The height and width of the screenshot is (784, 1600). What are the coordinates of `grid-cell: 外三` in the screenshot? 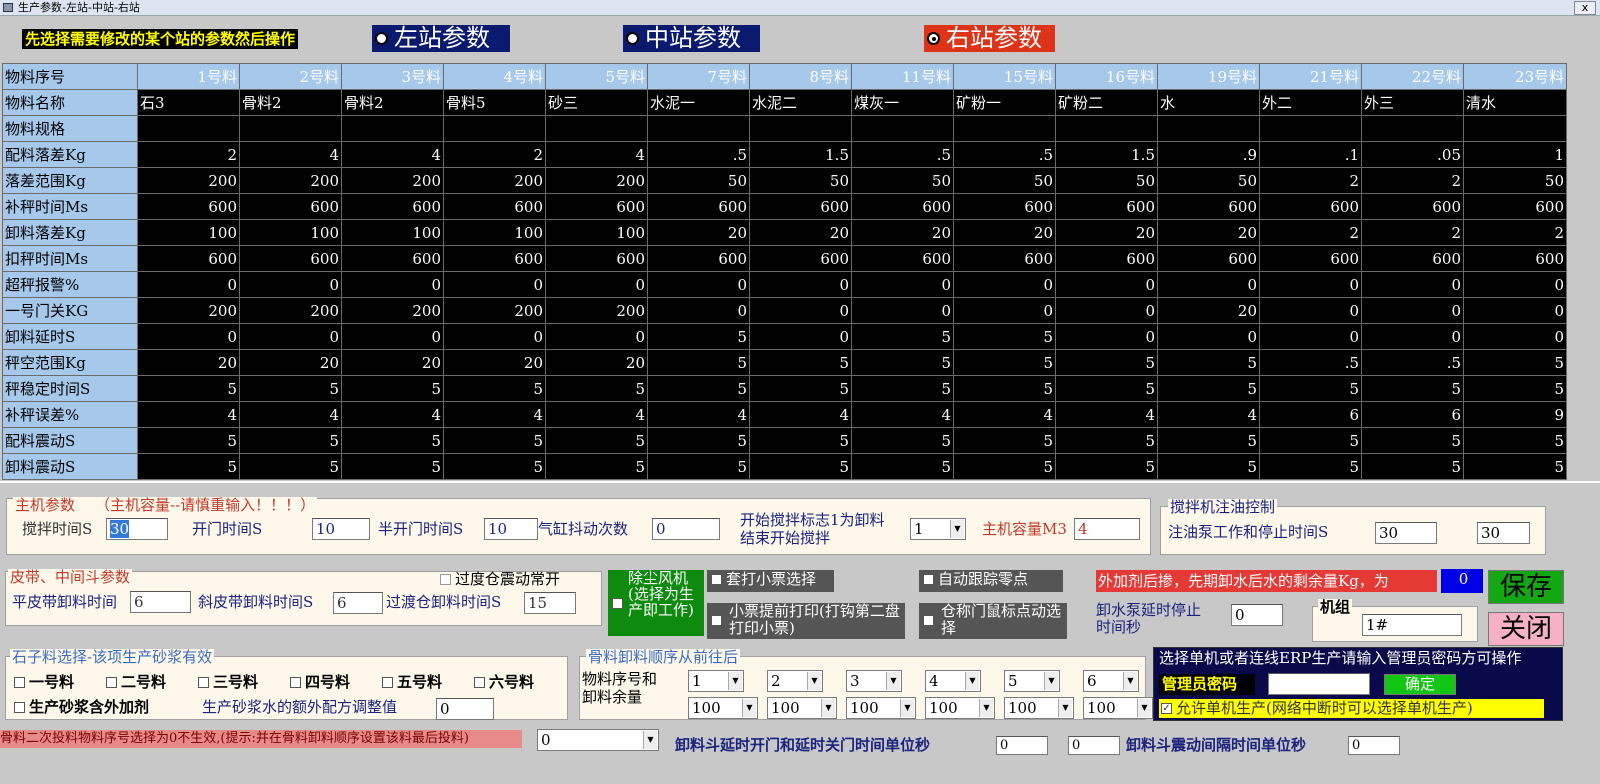 It's located at (1412, 102).